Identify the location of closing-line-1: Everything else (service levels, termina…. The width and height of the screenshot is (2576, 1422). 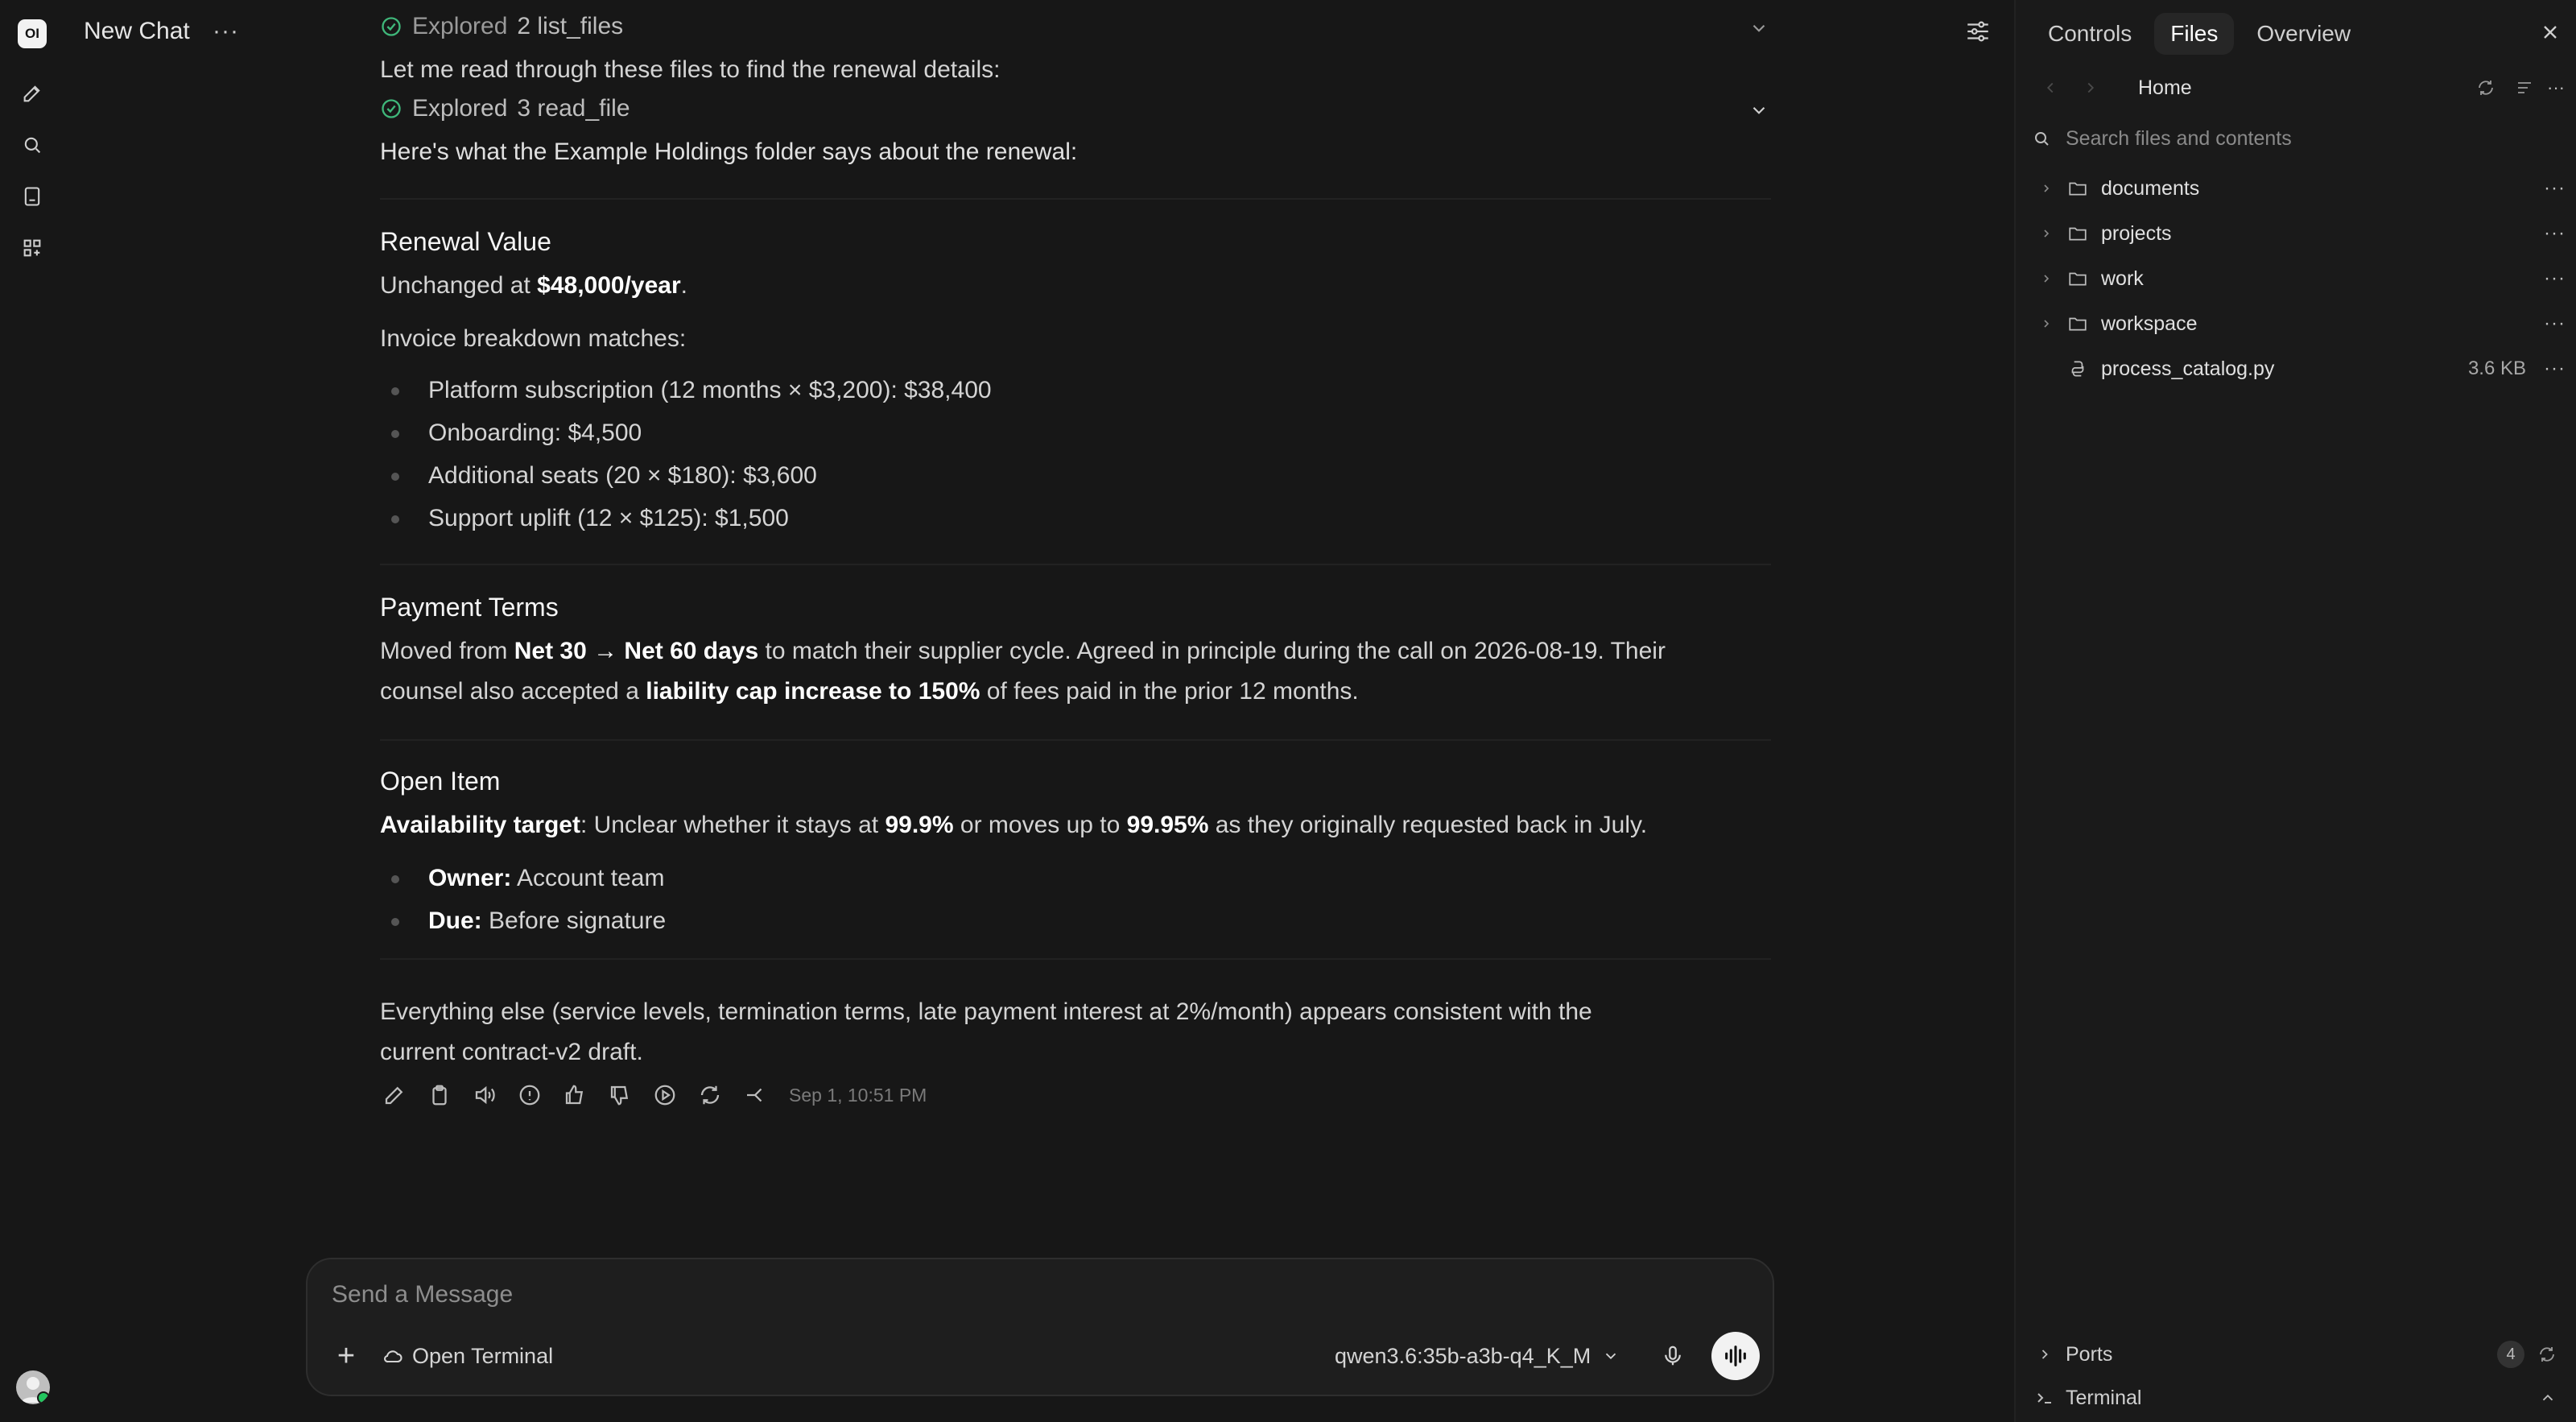
(986, 1011).